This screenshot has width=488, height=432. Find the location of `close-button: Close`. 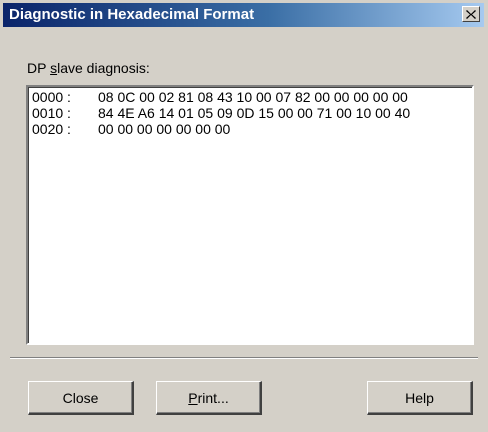

close-button: Close is located at coordinates (81, 398).